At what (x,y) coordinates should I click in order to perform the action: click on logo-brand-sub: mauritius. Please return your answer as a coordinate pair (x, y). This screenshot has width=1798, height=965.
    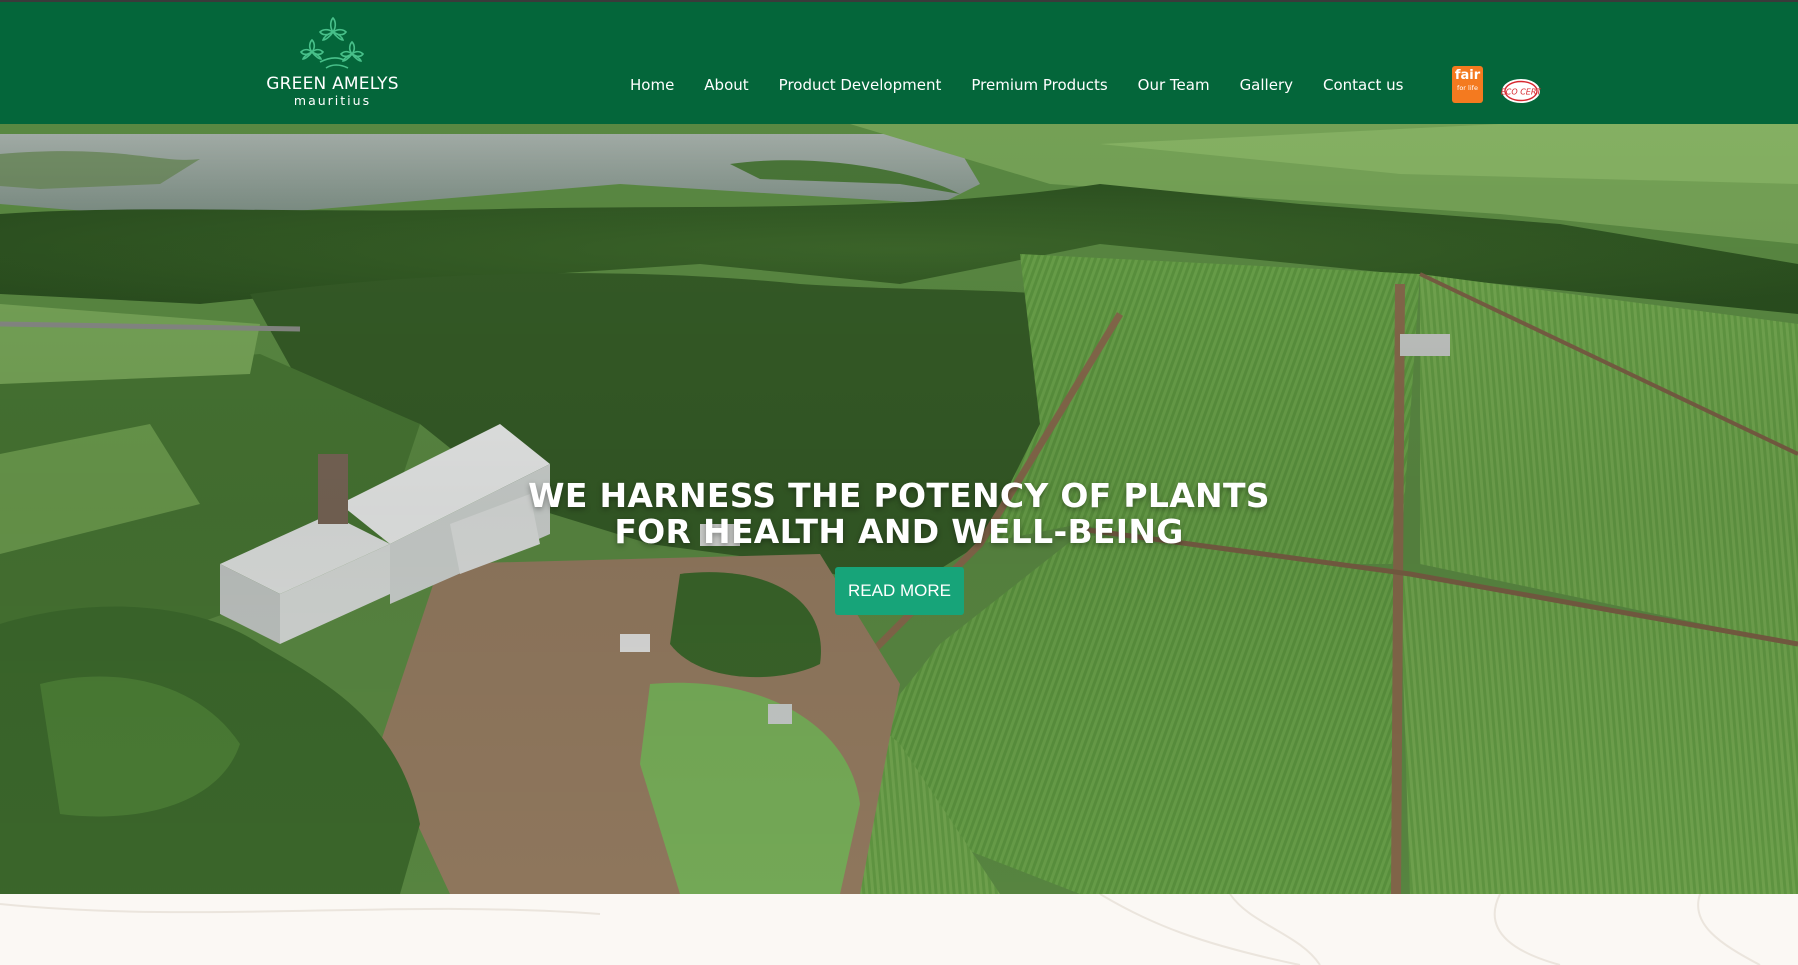
    Looking at the image, I should click on (332, 100).